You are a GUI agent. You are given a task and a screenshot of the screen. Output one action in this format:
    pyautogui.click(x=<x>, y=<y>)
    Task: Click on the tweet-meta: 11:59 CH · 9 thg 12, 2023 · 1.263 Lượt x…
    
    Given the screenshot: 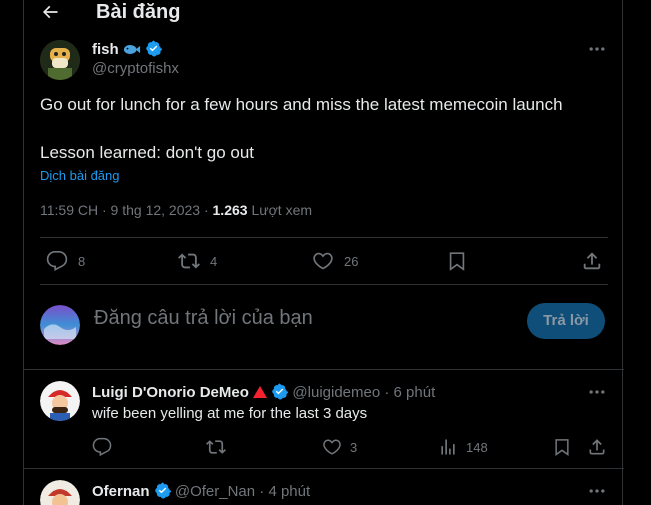 What is the action you would take?
    pyautogui.click(x=176, y=210)
    